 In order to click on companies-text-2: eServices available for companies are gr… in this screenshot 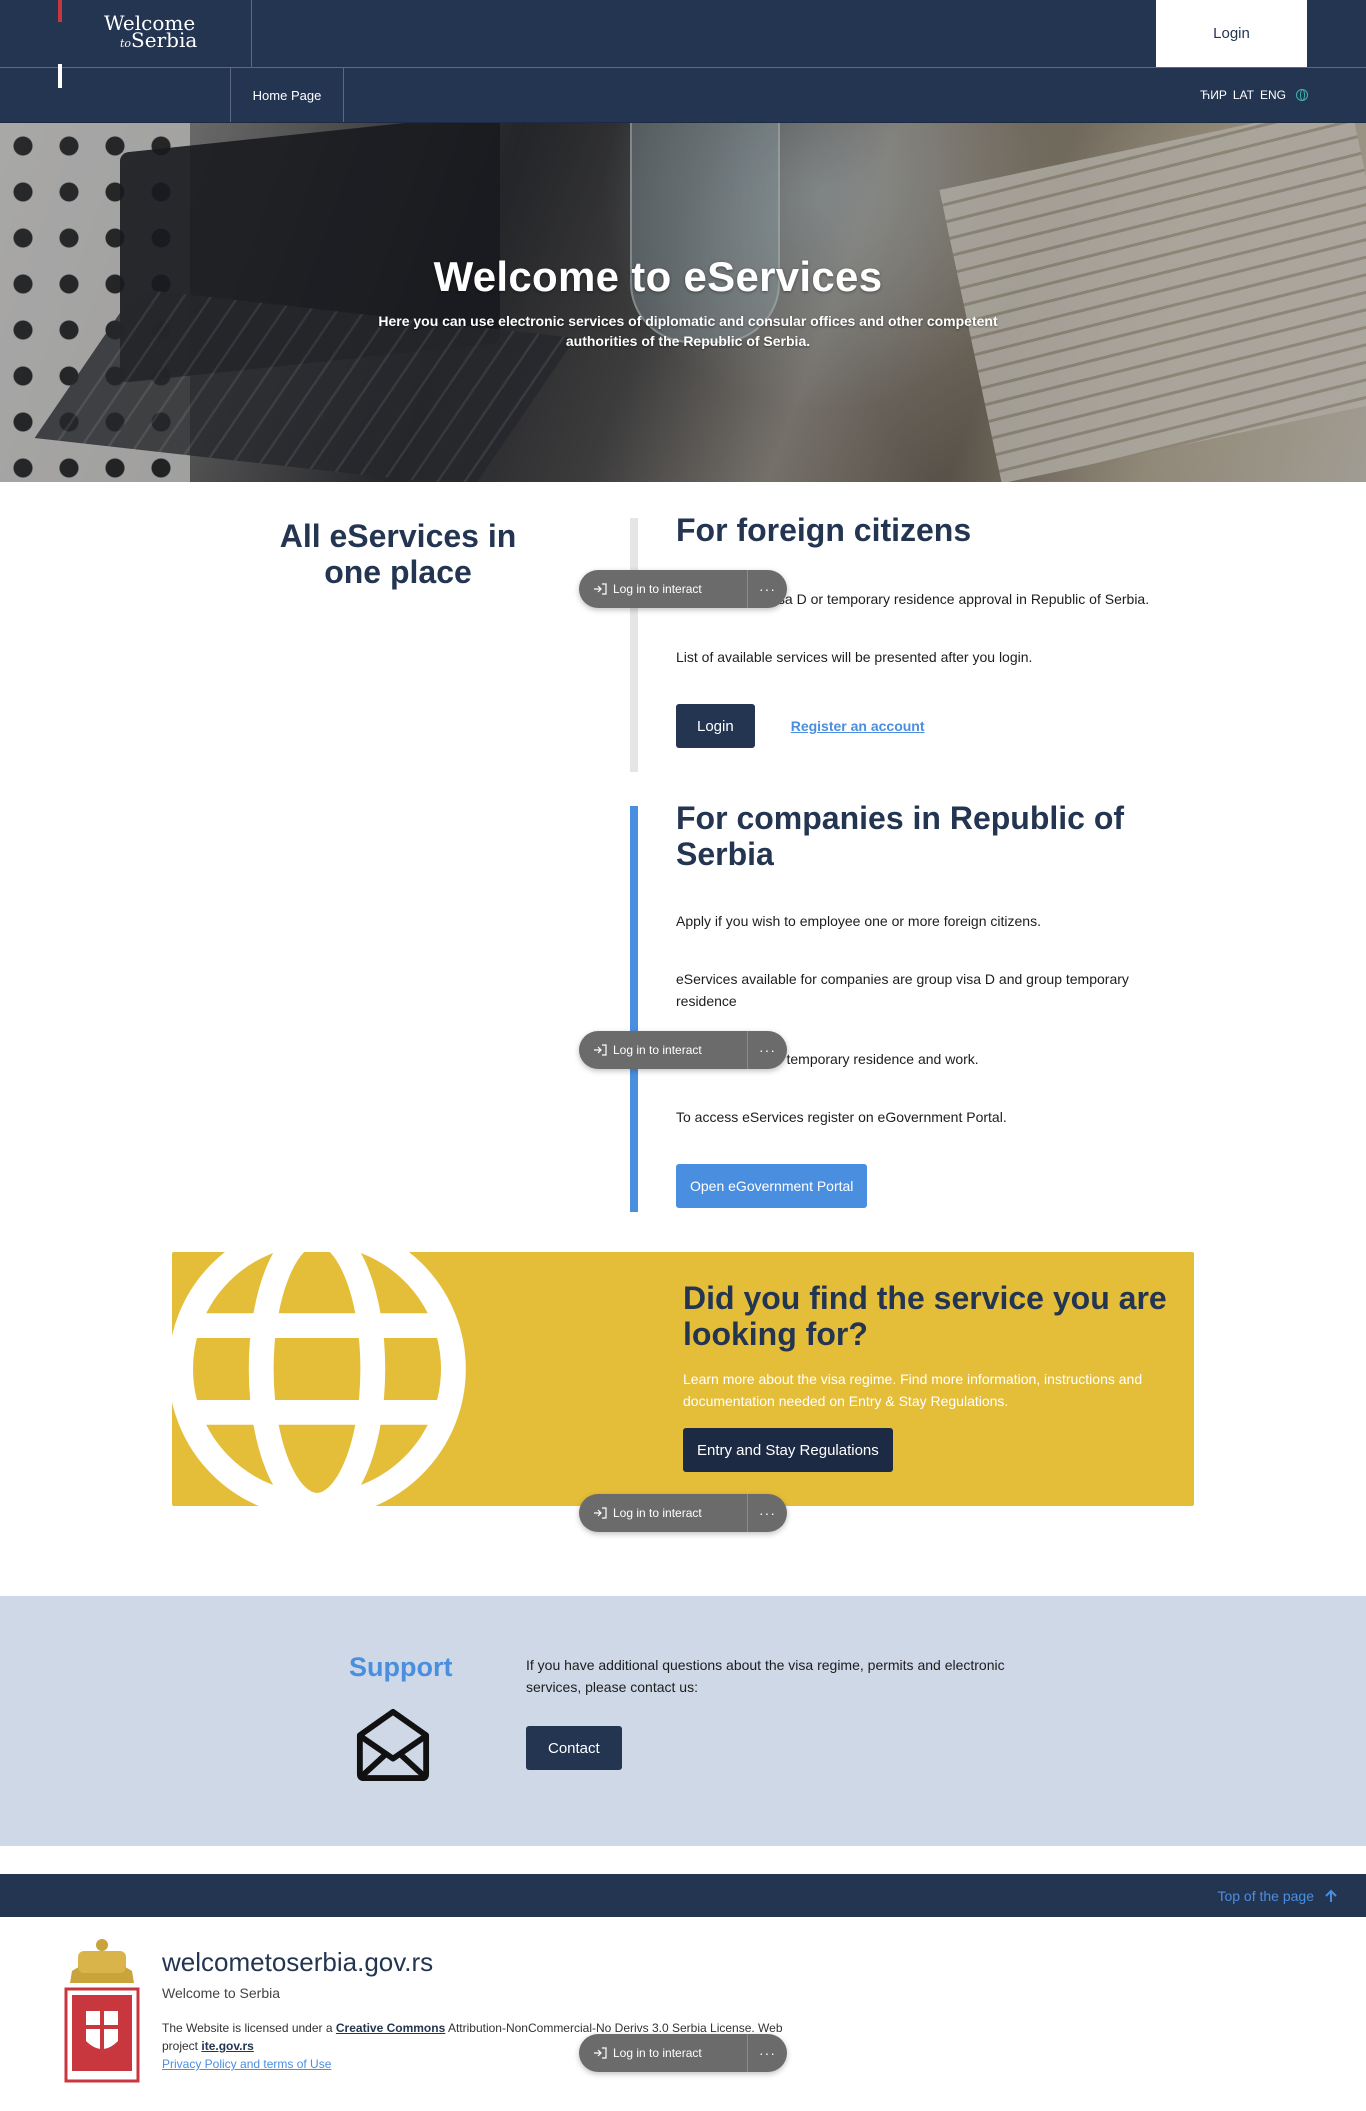, I will do `click(902, 990)`.